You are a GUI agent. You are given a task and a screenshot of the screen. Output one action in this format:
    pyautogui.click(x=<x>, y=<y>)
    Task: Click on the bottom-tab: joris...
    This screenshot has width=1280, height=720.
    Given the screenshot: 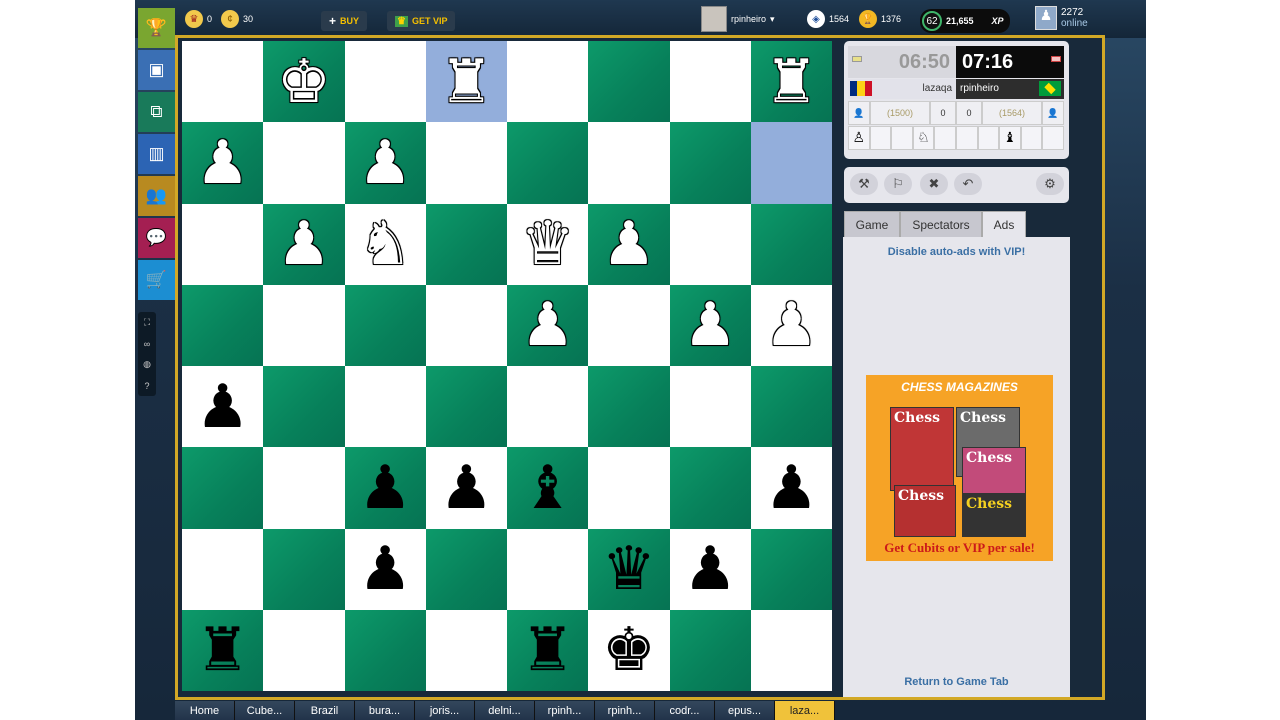 What is the action you would take?
    pyautogui.click(x=445, y=710)
    